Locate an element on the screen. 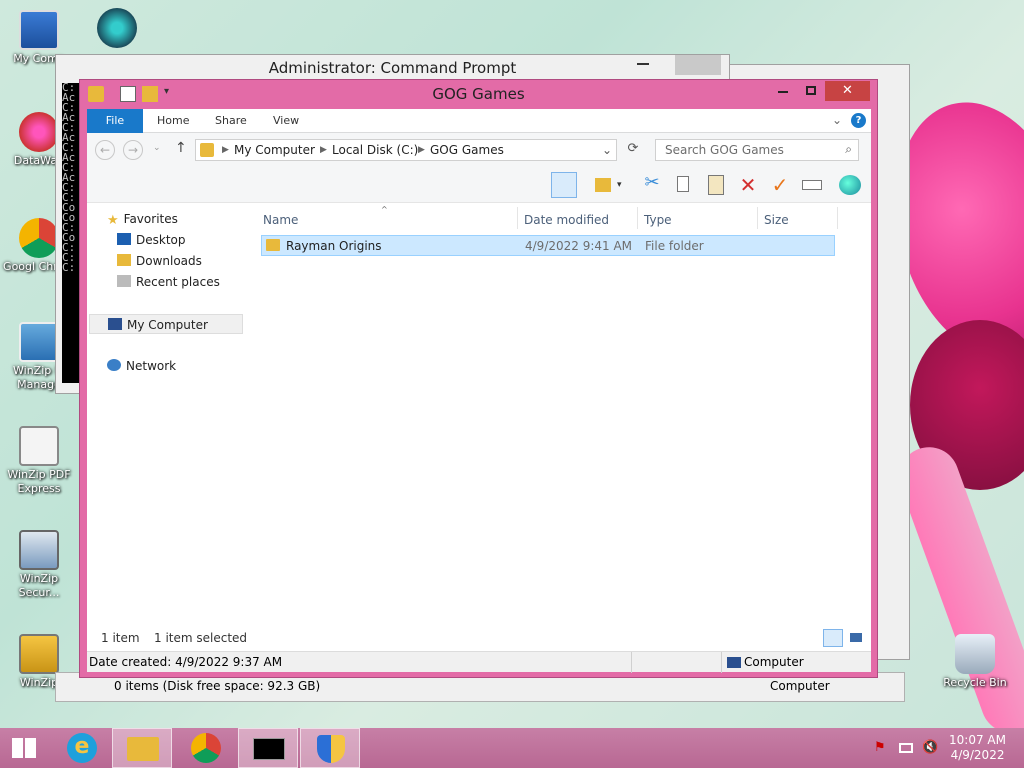 The image size is (1024, 768). wallpaper-petal-dark is located at coordinates (967, 405).